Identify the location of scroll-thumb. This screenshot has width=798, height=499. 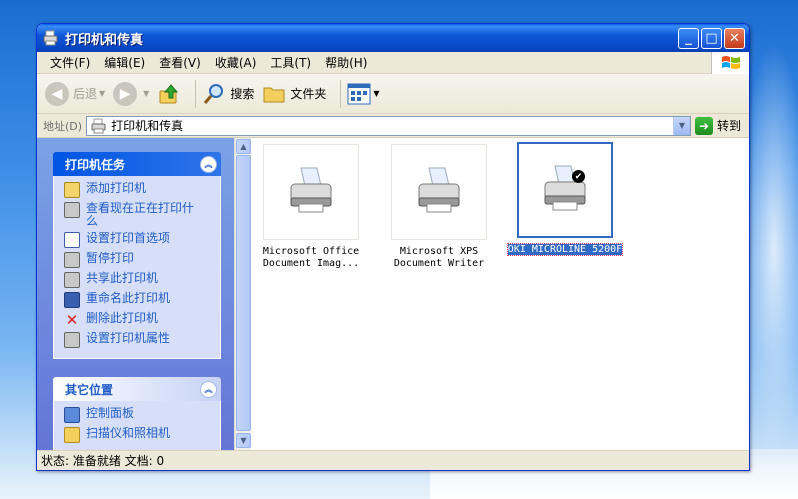
(243, 293).